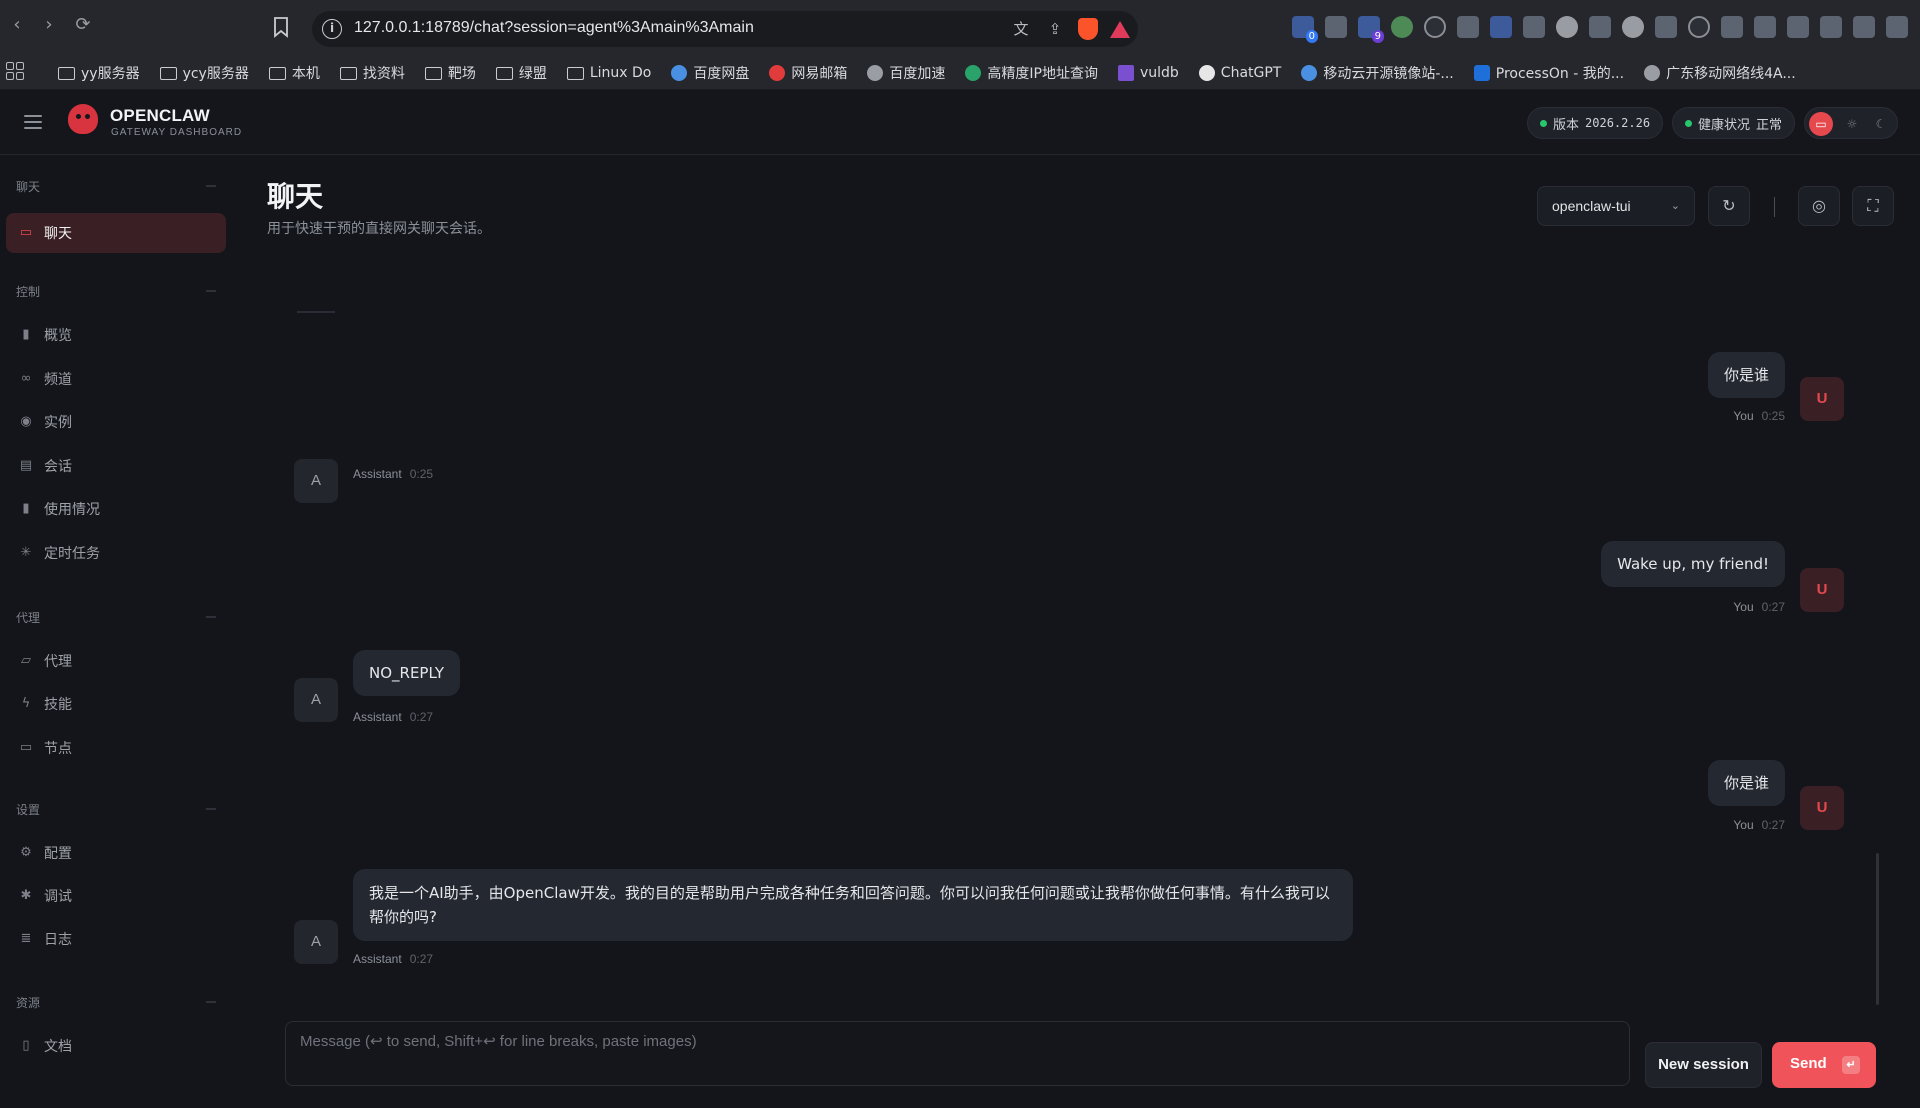 The height and width of the screenshot is (1108, 1920). I want to click on sidebar-item: ▯ 文档, so click(116, 1046).